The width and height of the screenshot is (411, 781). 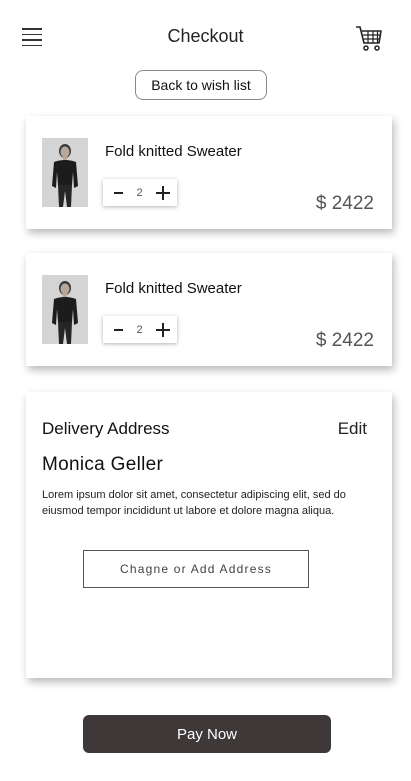 What do you see at coordinates (205, 36) in the screenshot?
I see `page-title: Checkout` at bounding box center [205, 36].